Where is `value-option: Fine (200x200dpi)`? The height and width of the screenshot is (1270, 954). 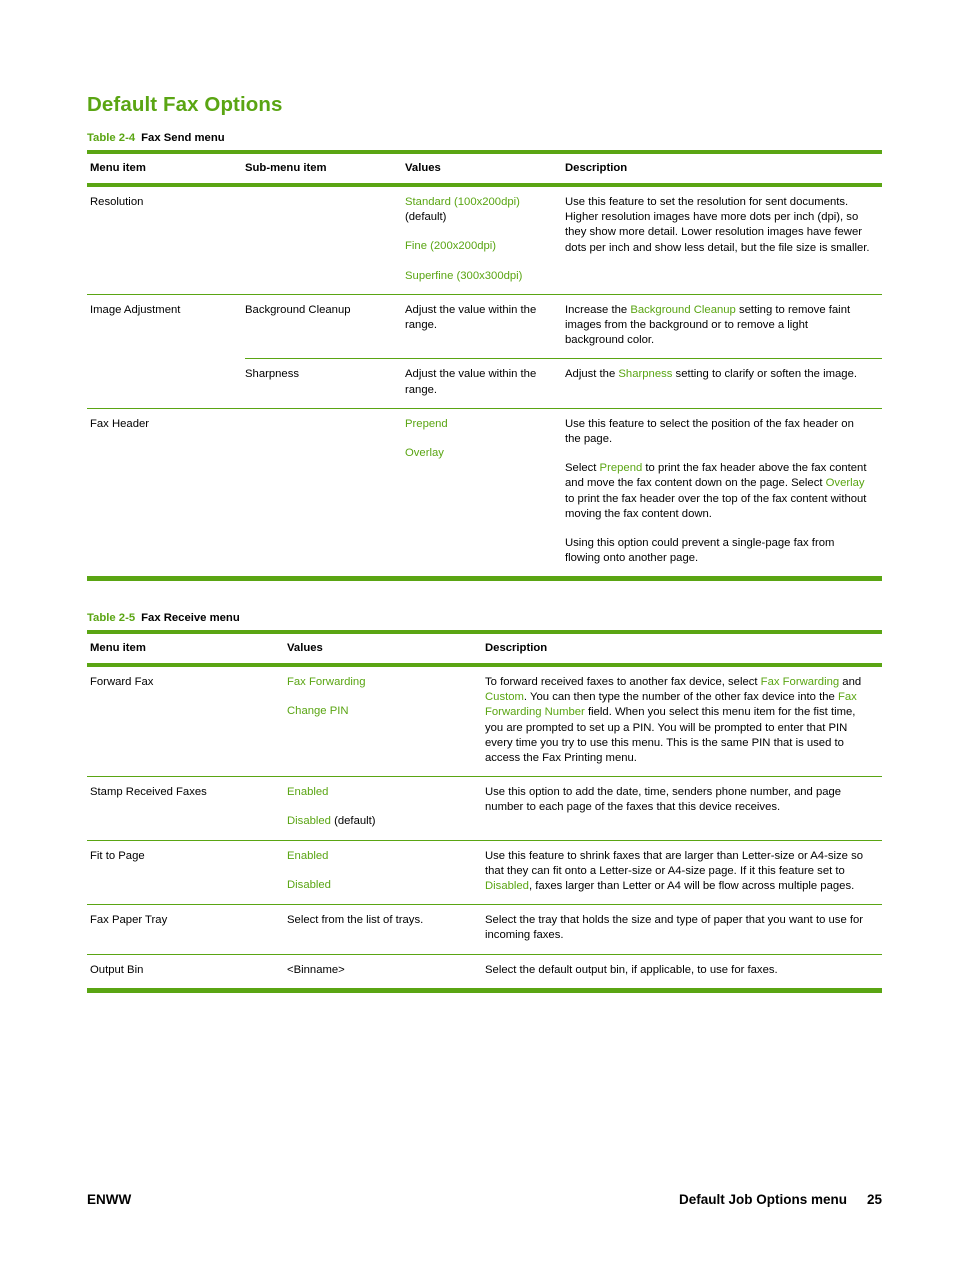 value-option: Fine (200x200dpi) is located at coordinates (451, 246).